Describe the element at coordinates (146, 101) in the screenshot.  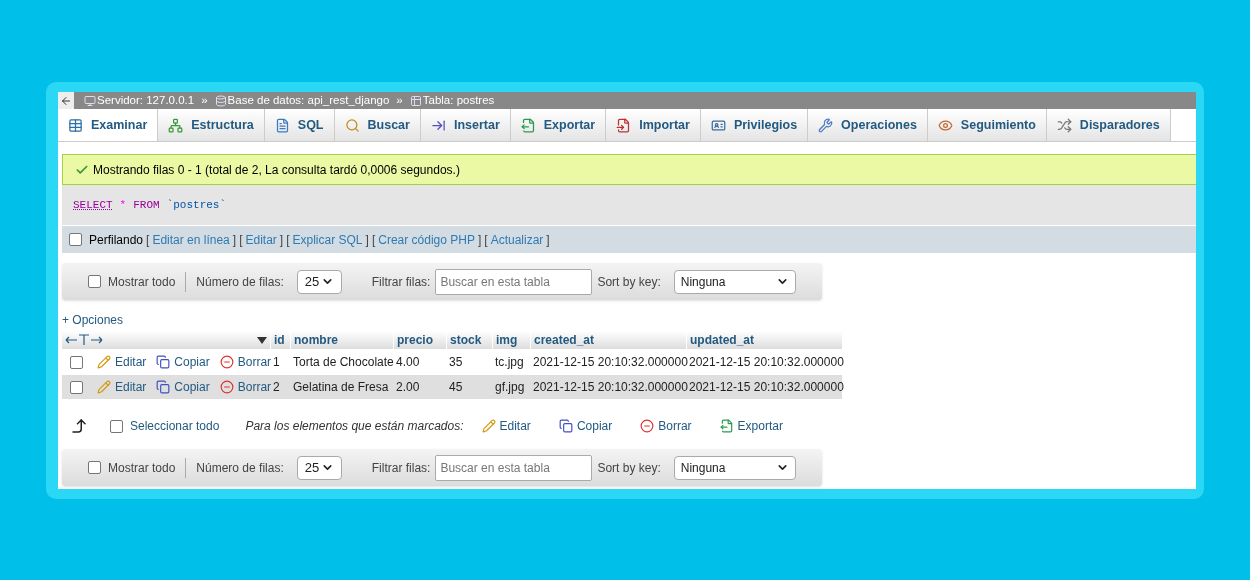
I see `breadcrumb-link: Servidor: 127.0.0.1` at that location.